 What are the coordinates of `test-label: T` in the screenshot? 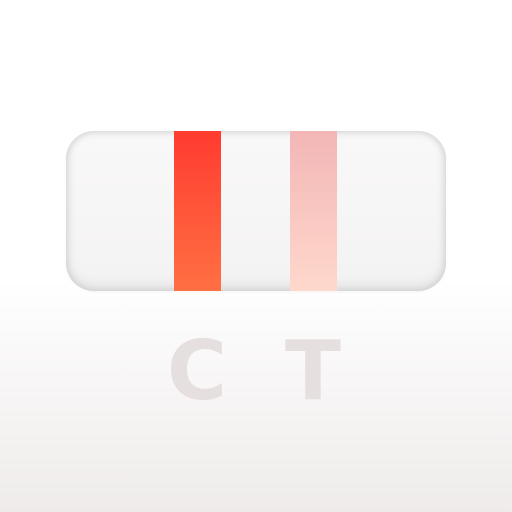 It's located at (313, 371).